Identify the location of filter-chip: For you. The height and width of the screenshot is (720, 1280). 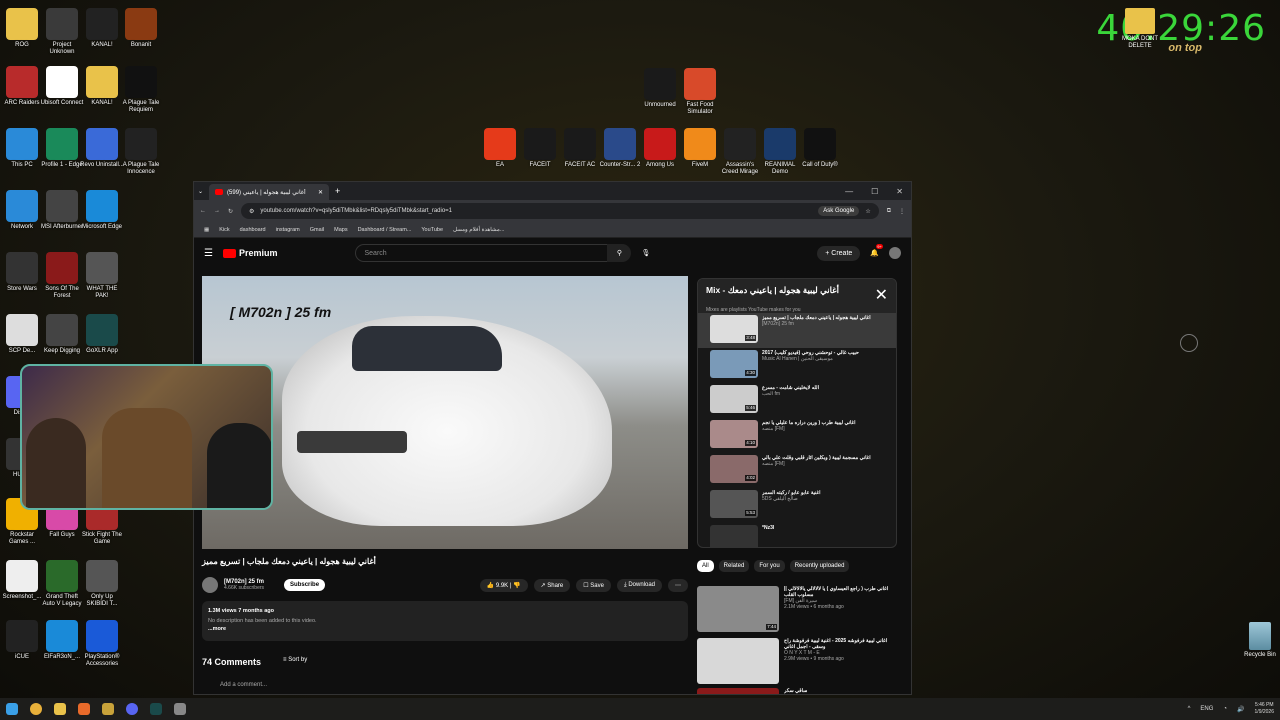
(769, 566).